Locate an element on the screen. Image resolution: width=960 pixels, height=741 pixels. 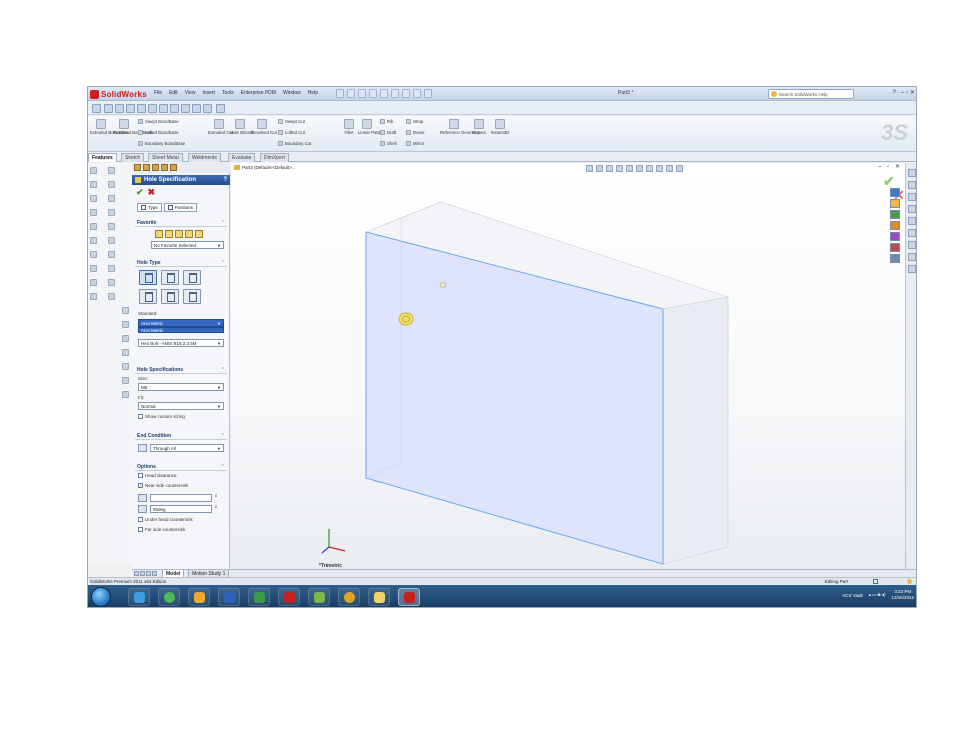
fillet-icon is located at coordinates (141, 108).